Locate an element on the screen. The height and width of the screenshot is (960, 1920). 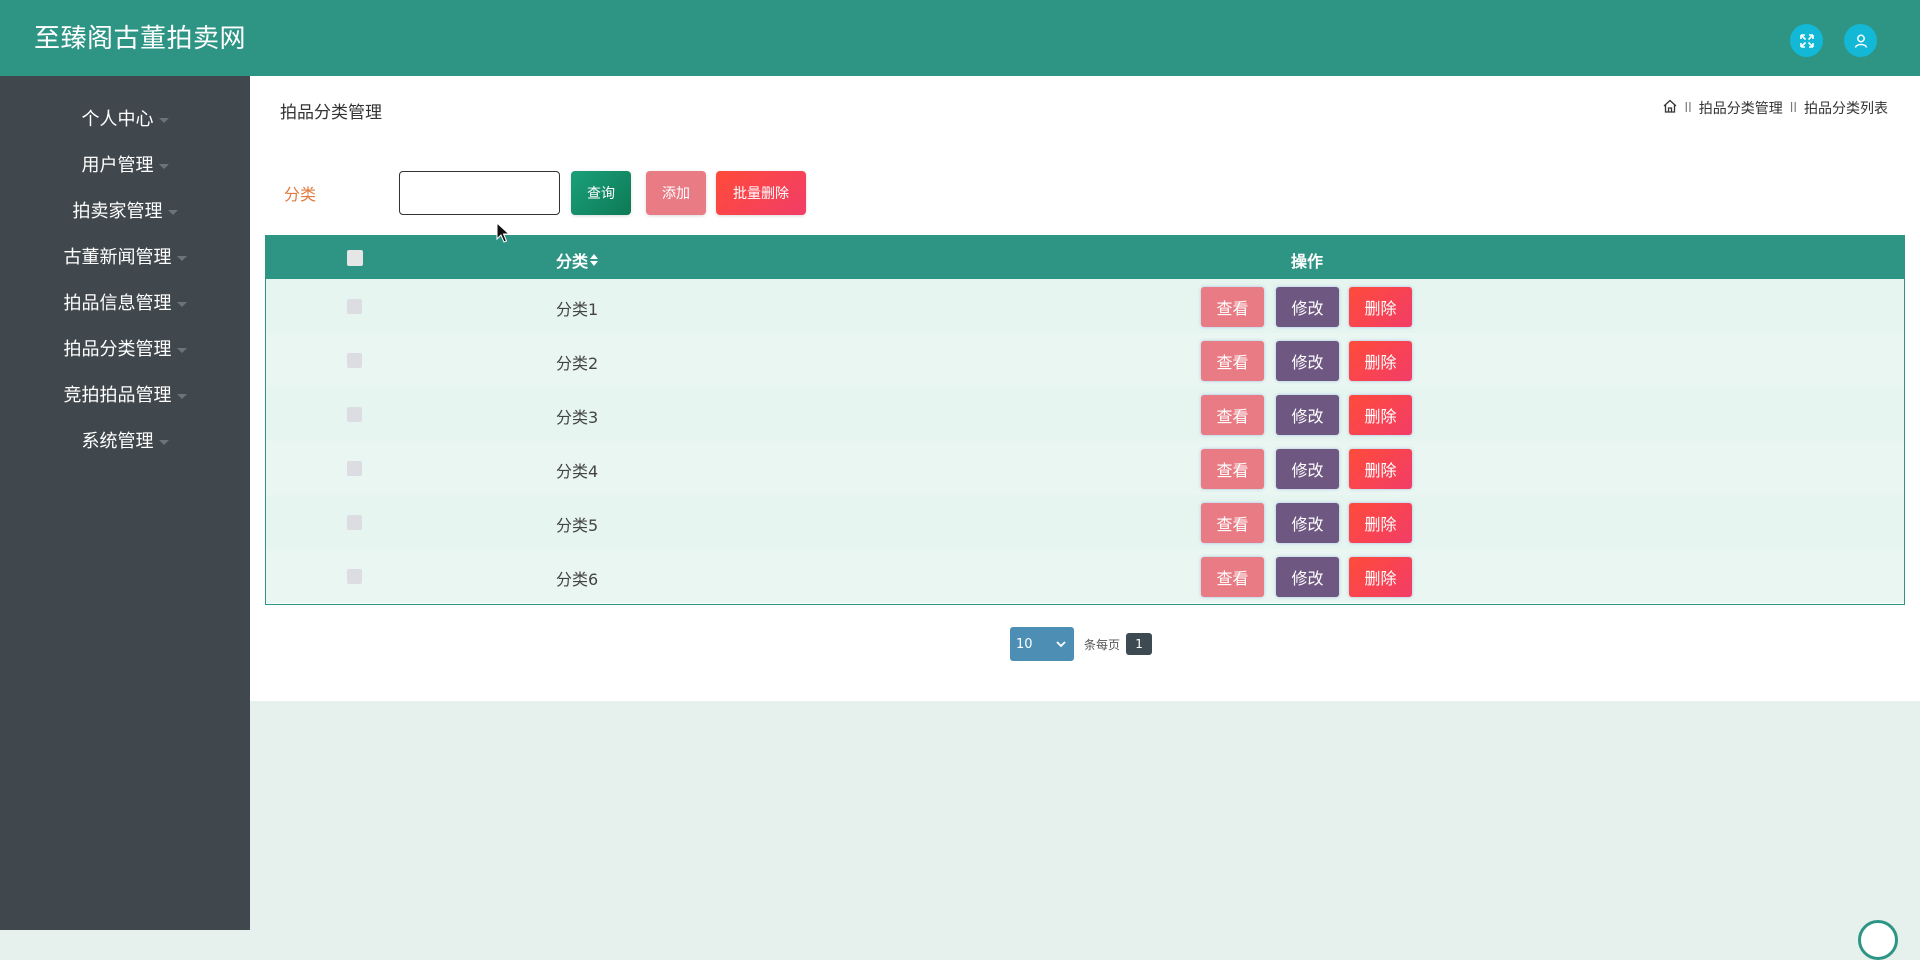
sidebar-item-lot-info-management: 拍品信息管理 is located at coordinates (125, 302).